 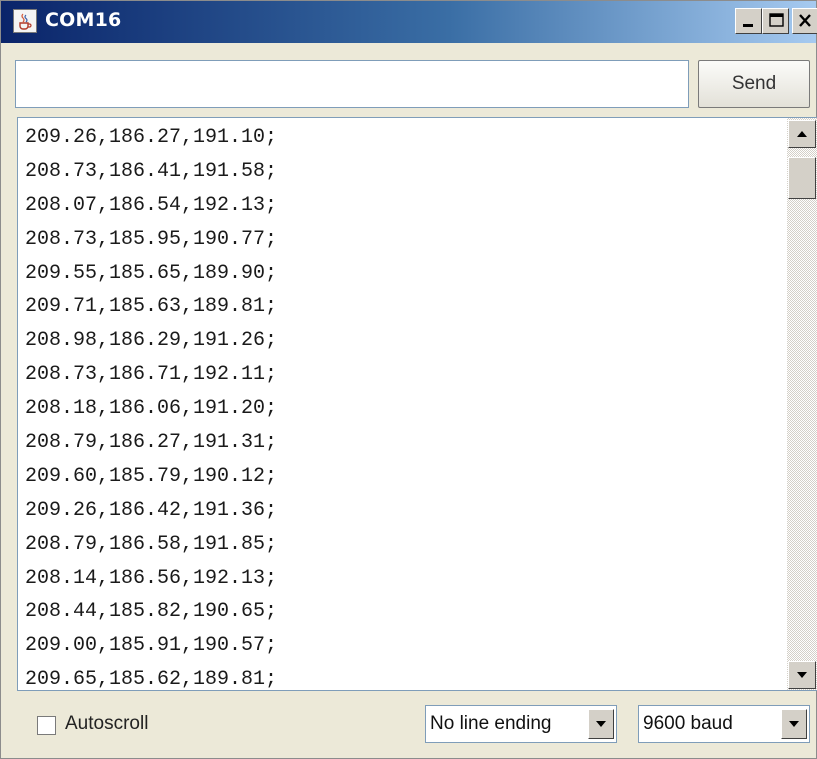 I want to click on close-icon, so click(x=805, y=20).